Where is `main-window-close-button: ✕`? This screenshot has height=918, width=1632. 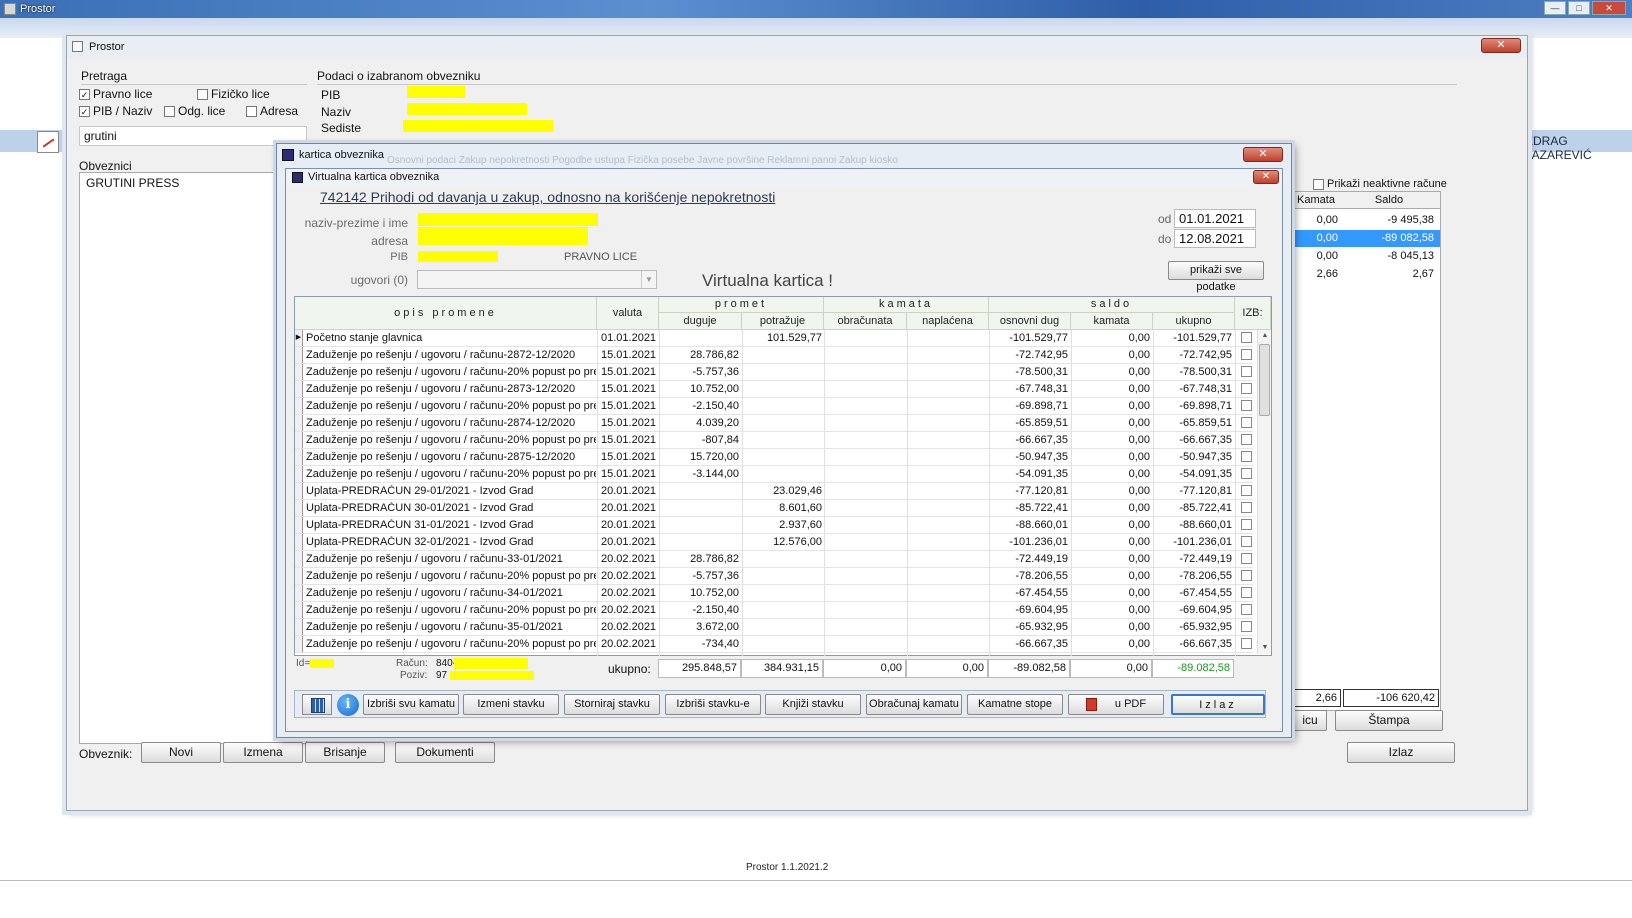
main-window-close-button: ✕ is located at coordinates (1501, 45).